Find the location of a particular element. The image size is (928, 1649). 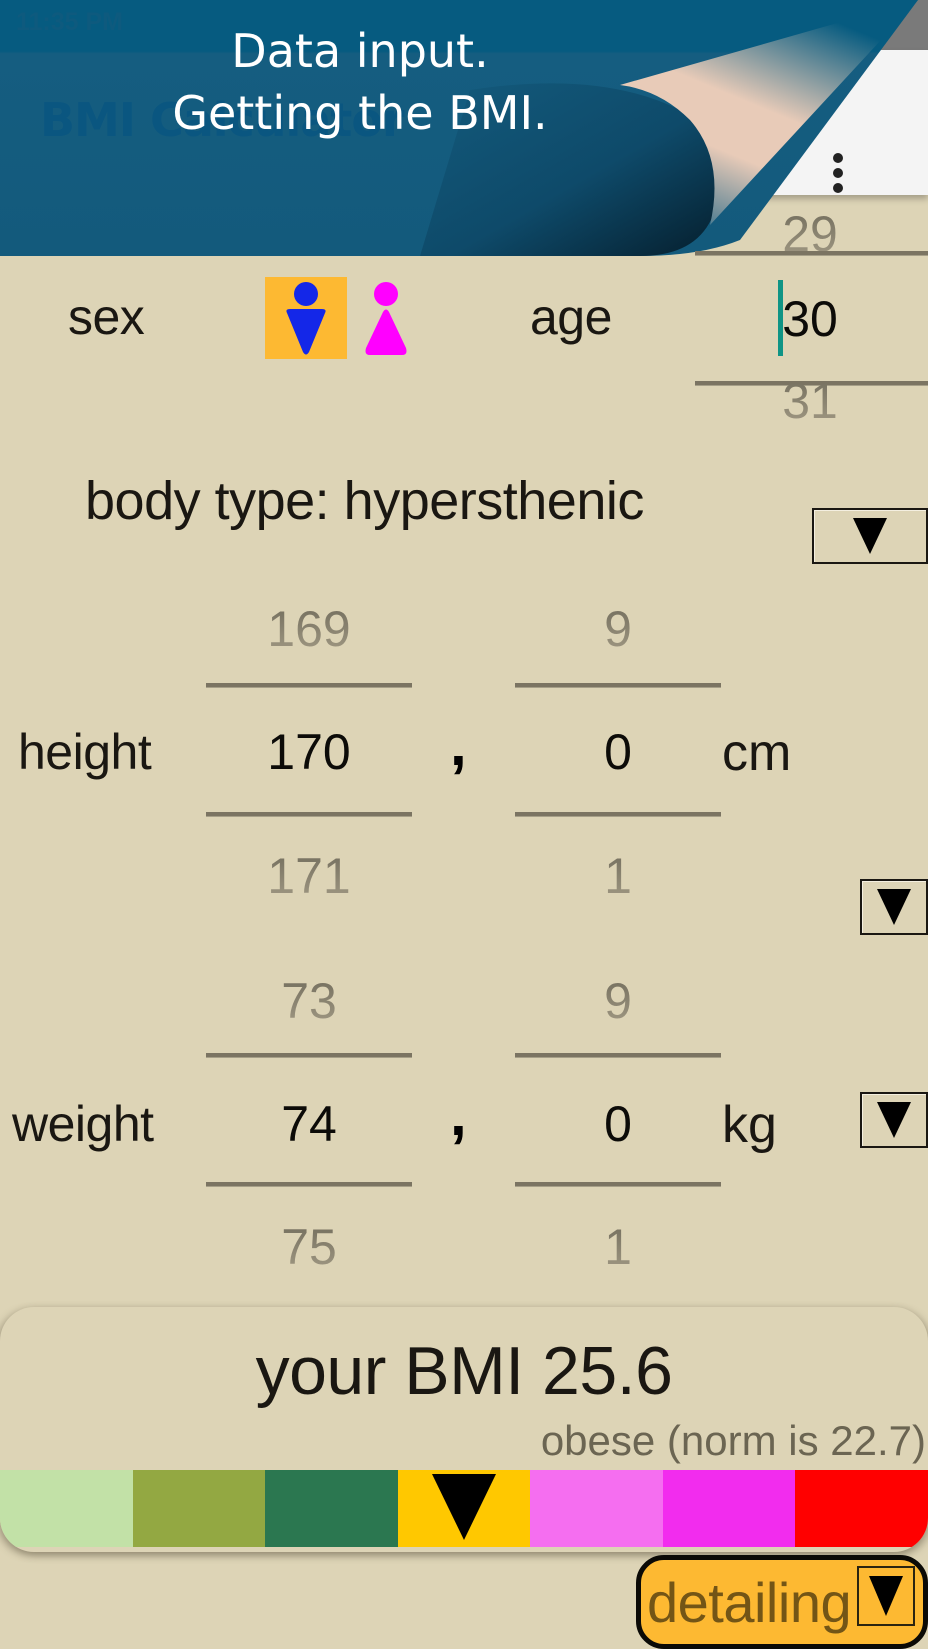

detailing-dropdown is located at coordinates (886, 1596).